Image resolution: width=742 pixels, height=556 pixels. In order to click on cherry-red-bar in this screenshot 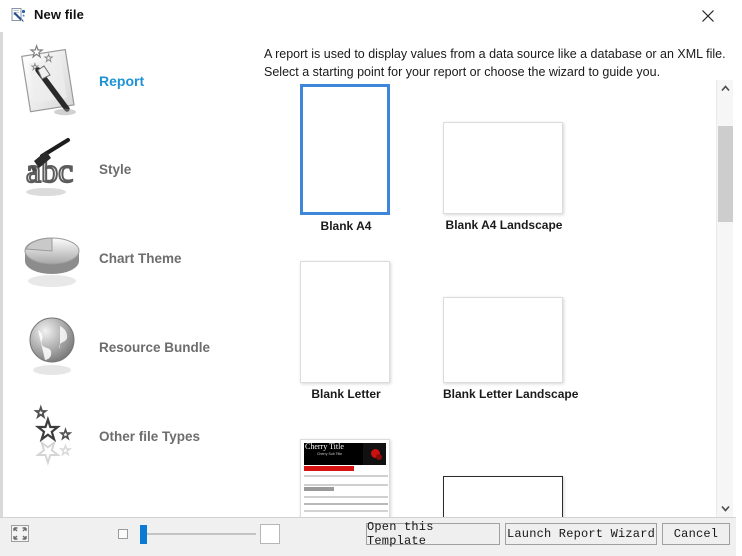, I will do `click(329, 468)`.